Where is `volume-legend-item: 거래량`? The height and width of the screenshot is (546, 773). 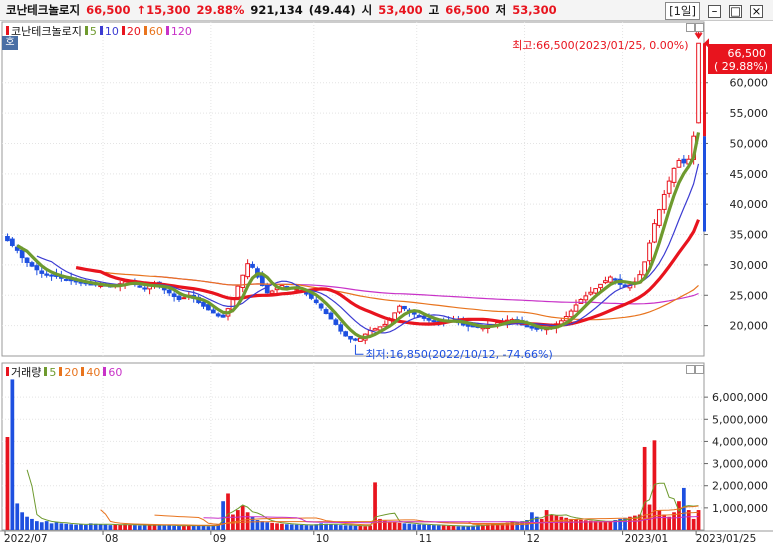
volume-legend-item: 거래량 is located at coordinates (23, 372).